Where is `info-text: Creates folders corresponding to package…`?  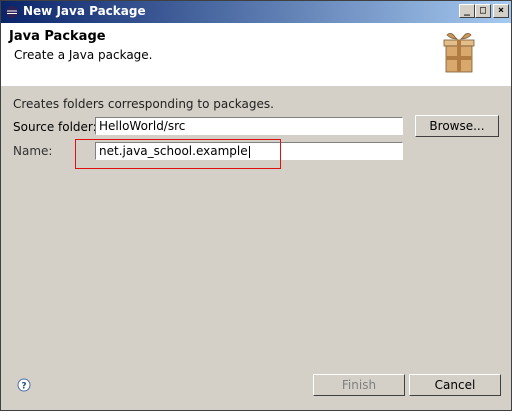 info-text: Creates folders corresponding to package… is located at coordinates (143, 104).